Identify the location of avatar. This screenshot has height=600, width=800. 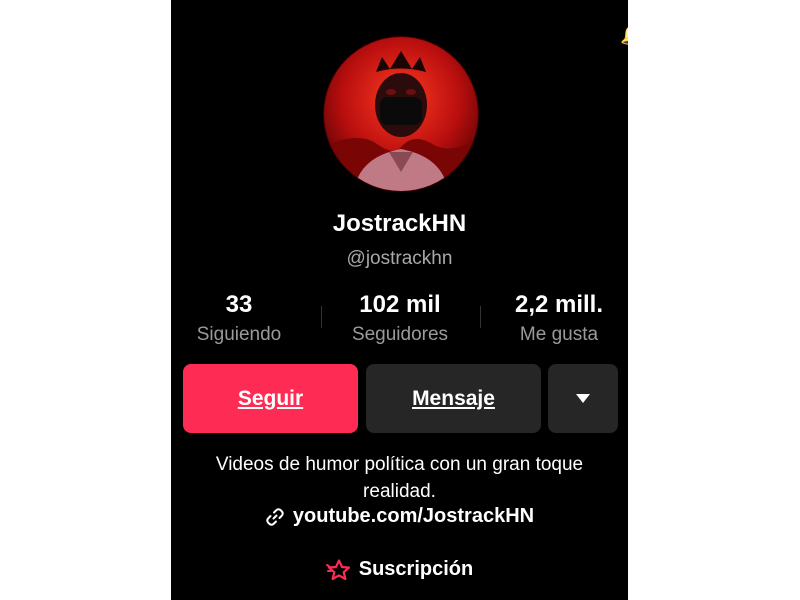
(401, 114).